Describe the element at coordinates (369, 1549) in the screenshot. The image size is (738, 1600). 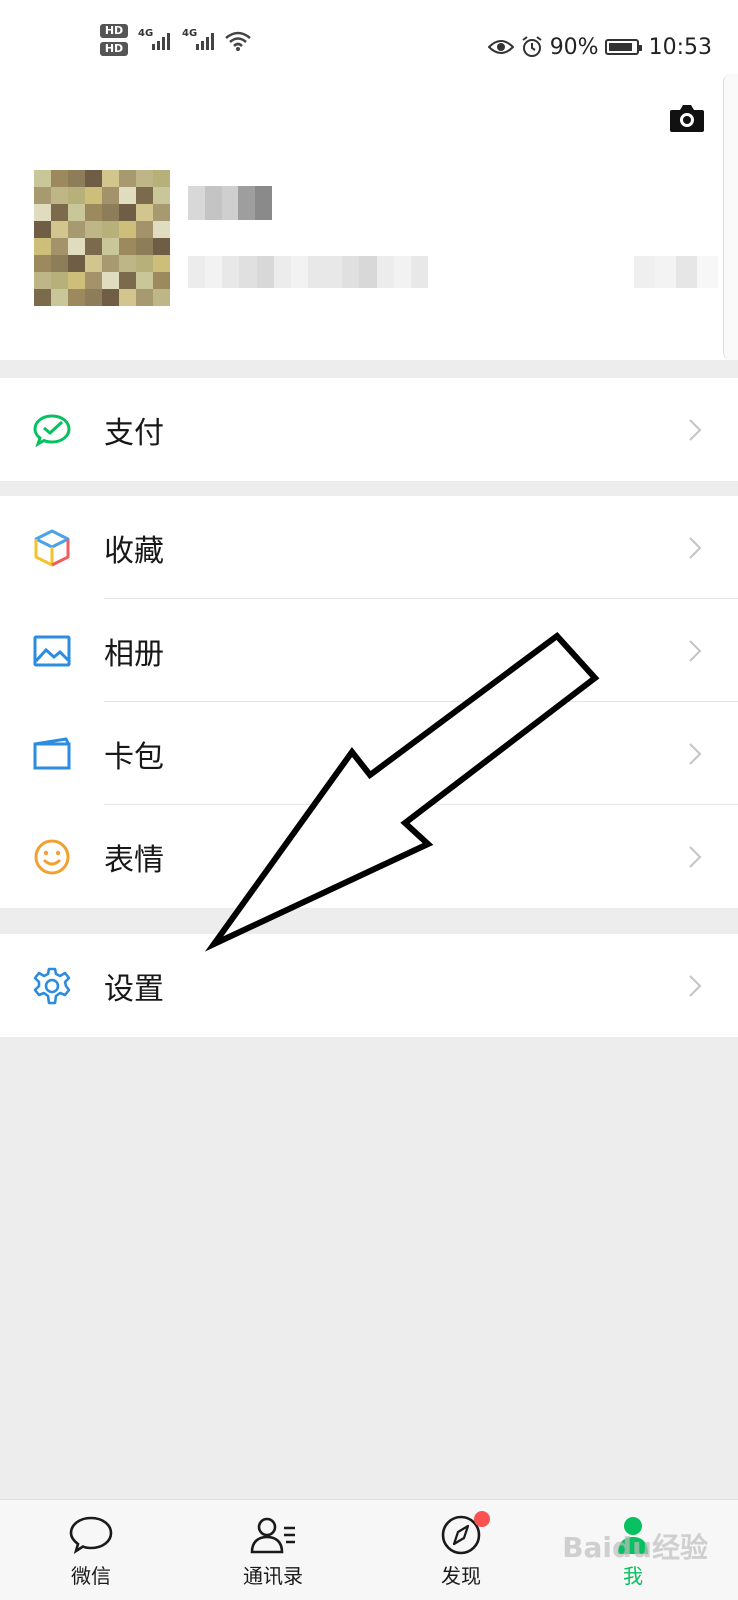
I see `bottom-tab-bar: 微信 通讯录 发现 我 Baidu经验` at that location.